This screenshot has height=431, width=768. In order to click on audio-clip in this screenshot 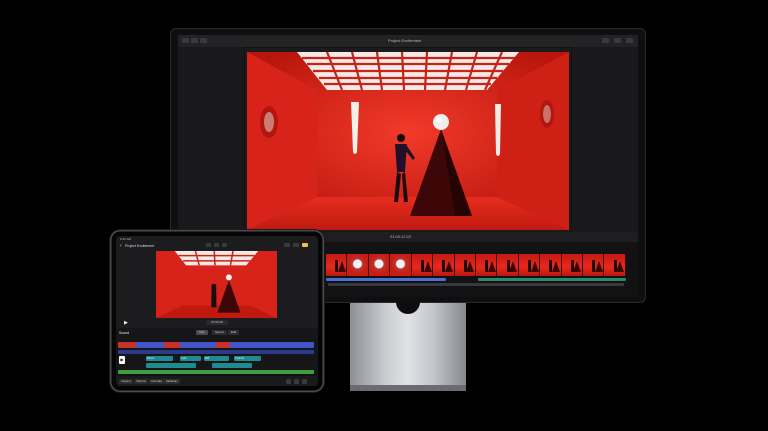, I will do `click(552, 279)`.